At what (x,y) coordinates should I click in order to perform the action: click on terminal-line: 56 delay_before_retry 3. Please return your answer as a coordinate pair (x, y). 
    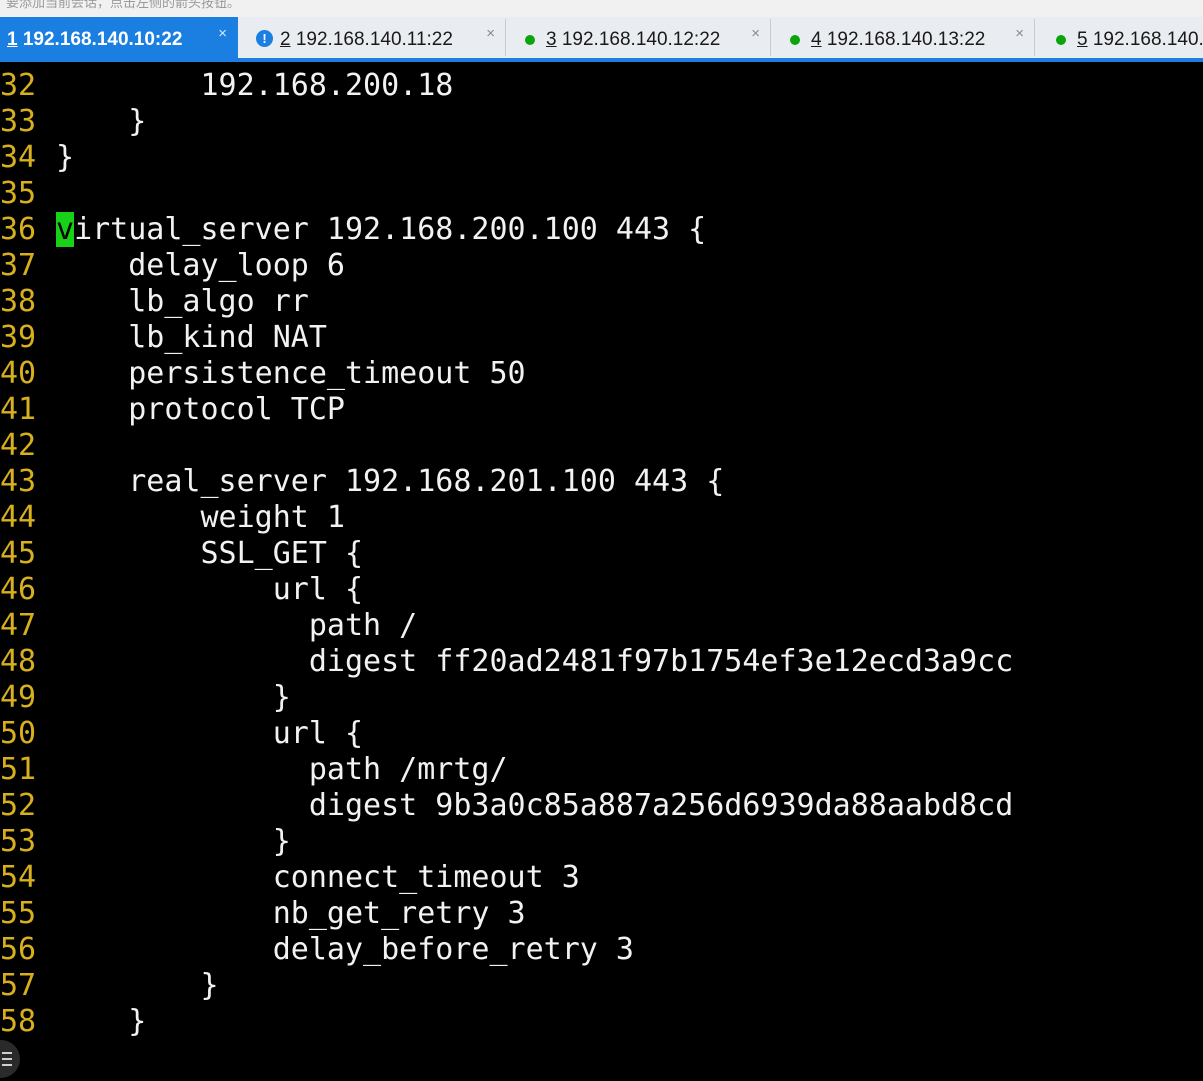
    Looking at the image, I should click on (317, 950).